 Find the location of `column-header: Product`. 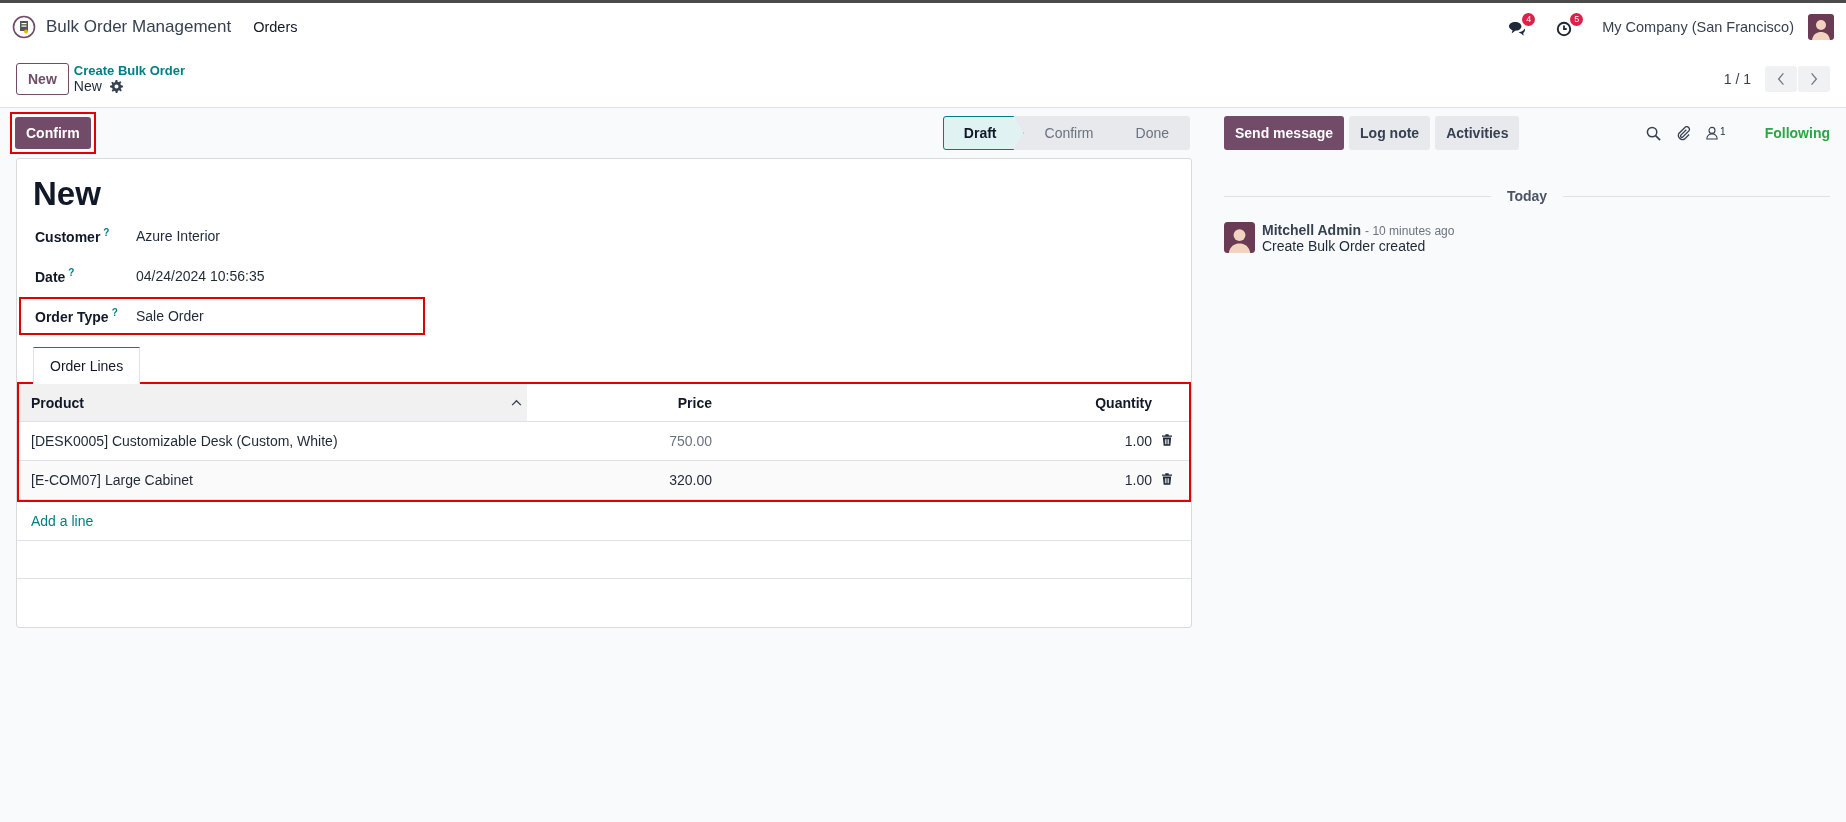

column-header: Product is located at coordinates (57, 402).